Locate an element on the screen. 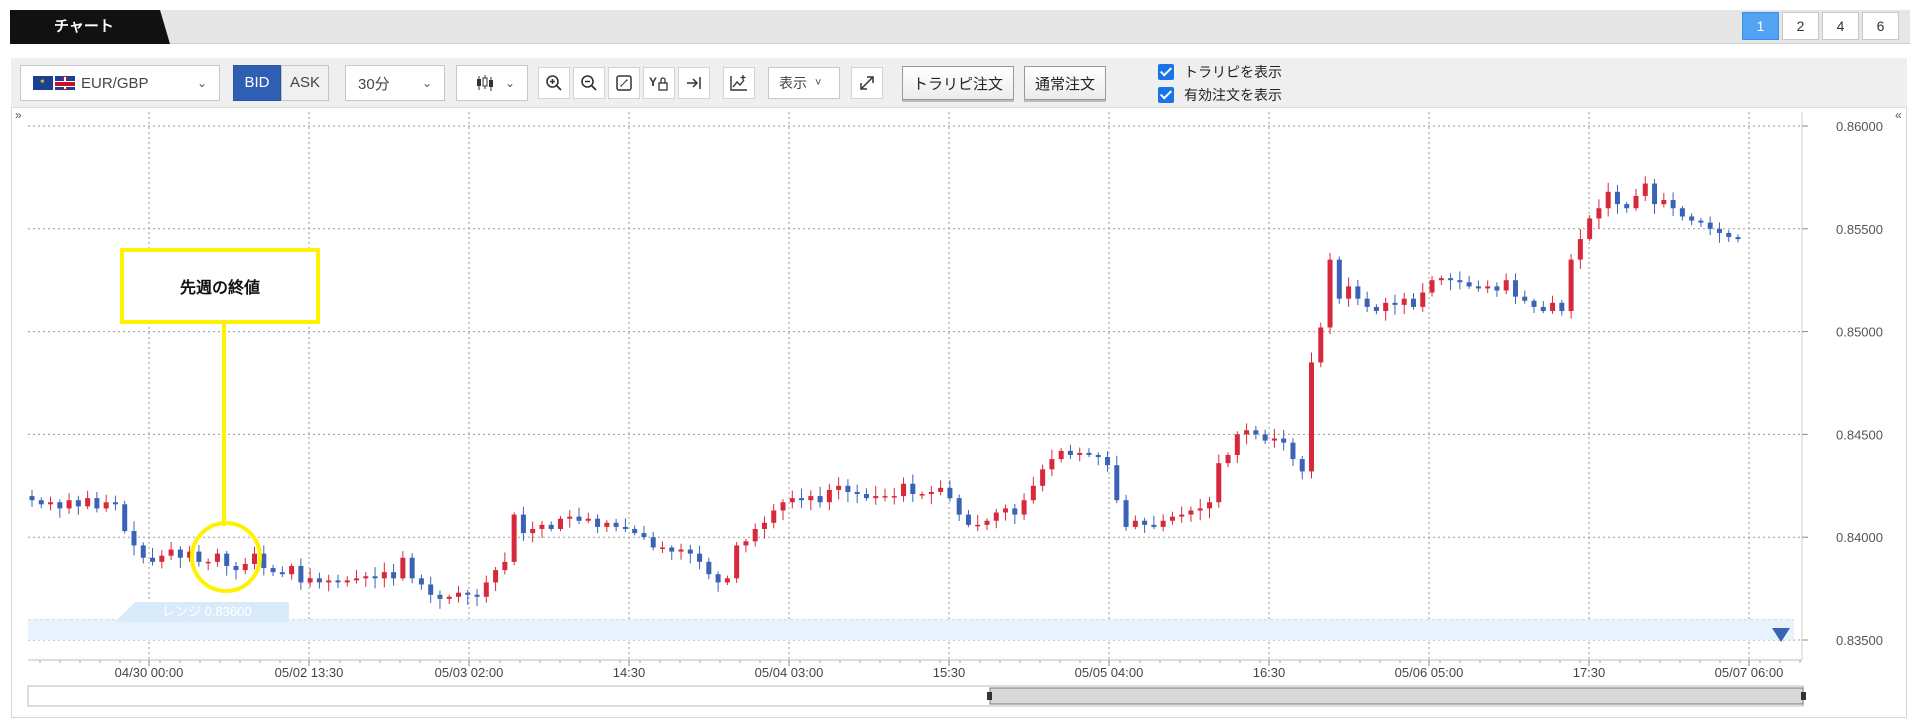  chart-tab: チャート is located at coordinates (90, 27).